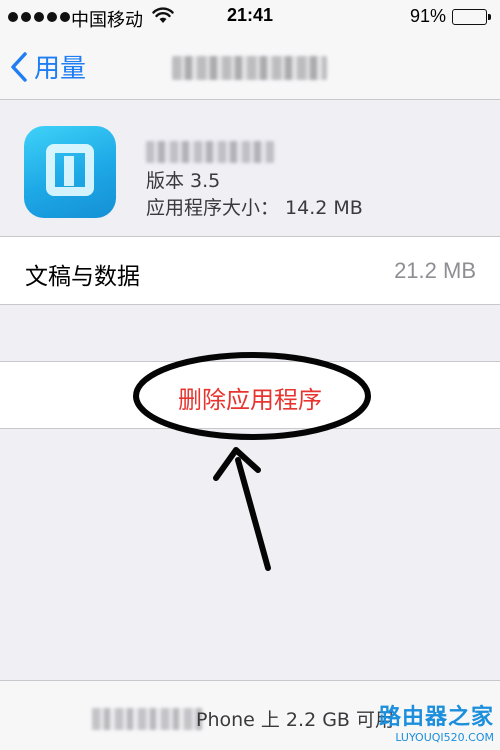  I want to click on app-icon, so click(70, 172).